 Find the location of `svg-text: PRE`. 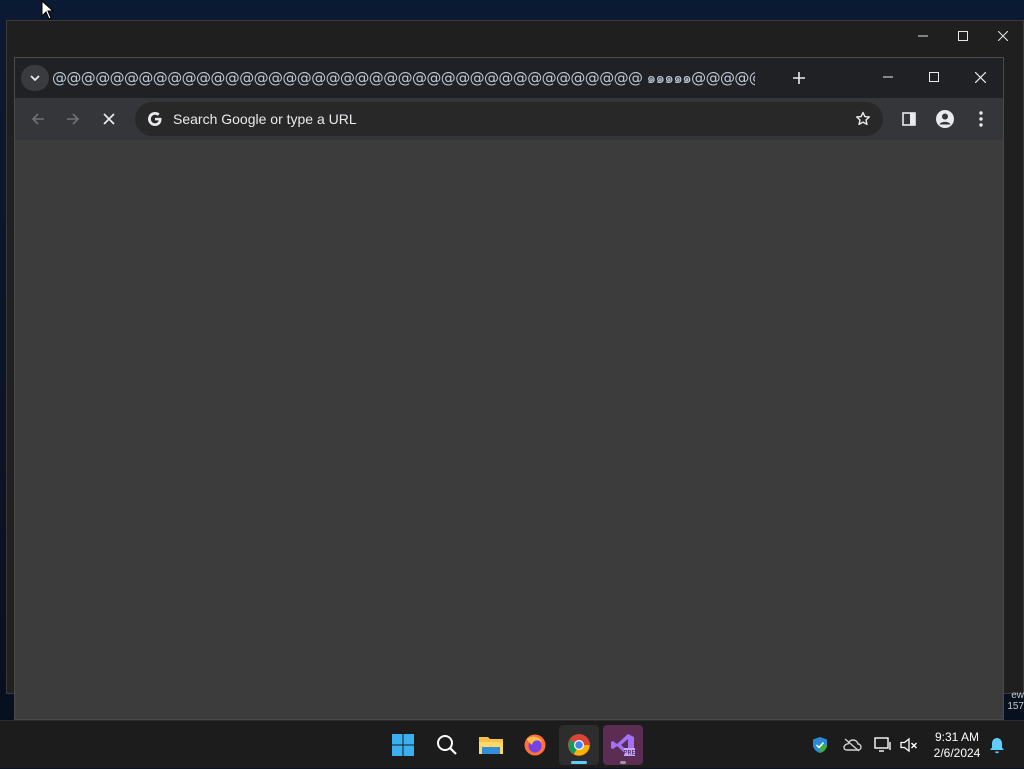

svg-text: PRE is located at coordinates (630, 753).